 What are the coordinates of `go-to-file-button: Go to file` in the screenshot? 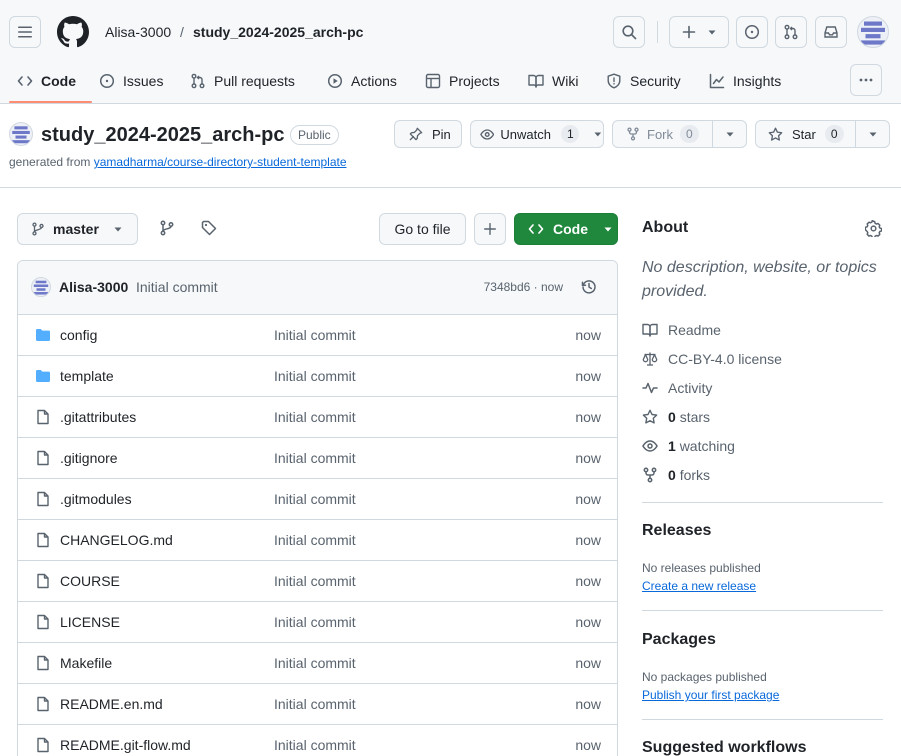 It's located at (422, 229).